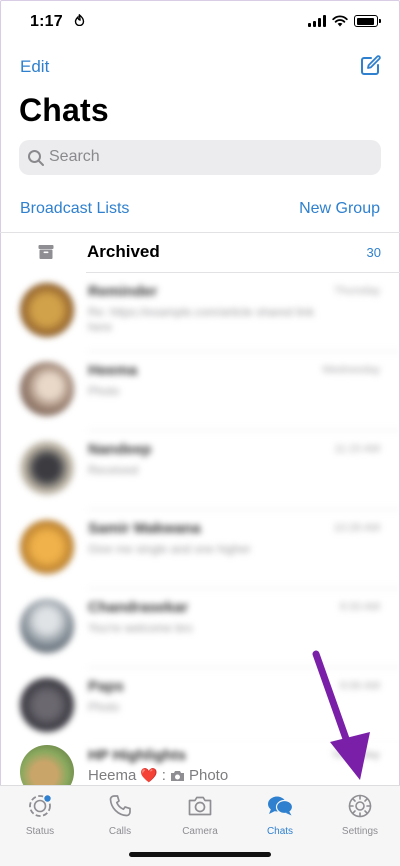 The height and width of the screenshot is (866, 400). Describe the element at coordinates (281, 806) in the screenshot. I see `chats-icon` at that location.